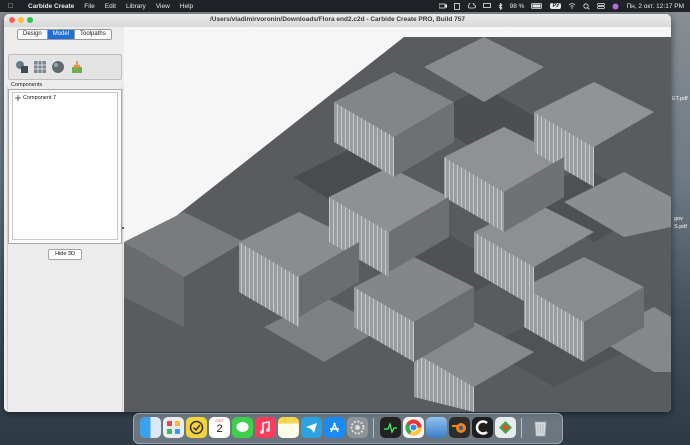  Describe the element at coordinates (186, 6) in the screenshot. I see `menu-help: Help` at that location.